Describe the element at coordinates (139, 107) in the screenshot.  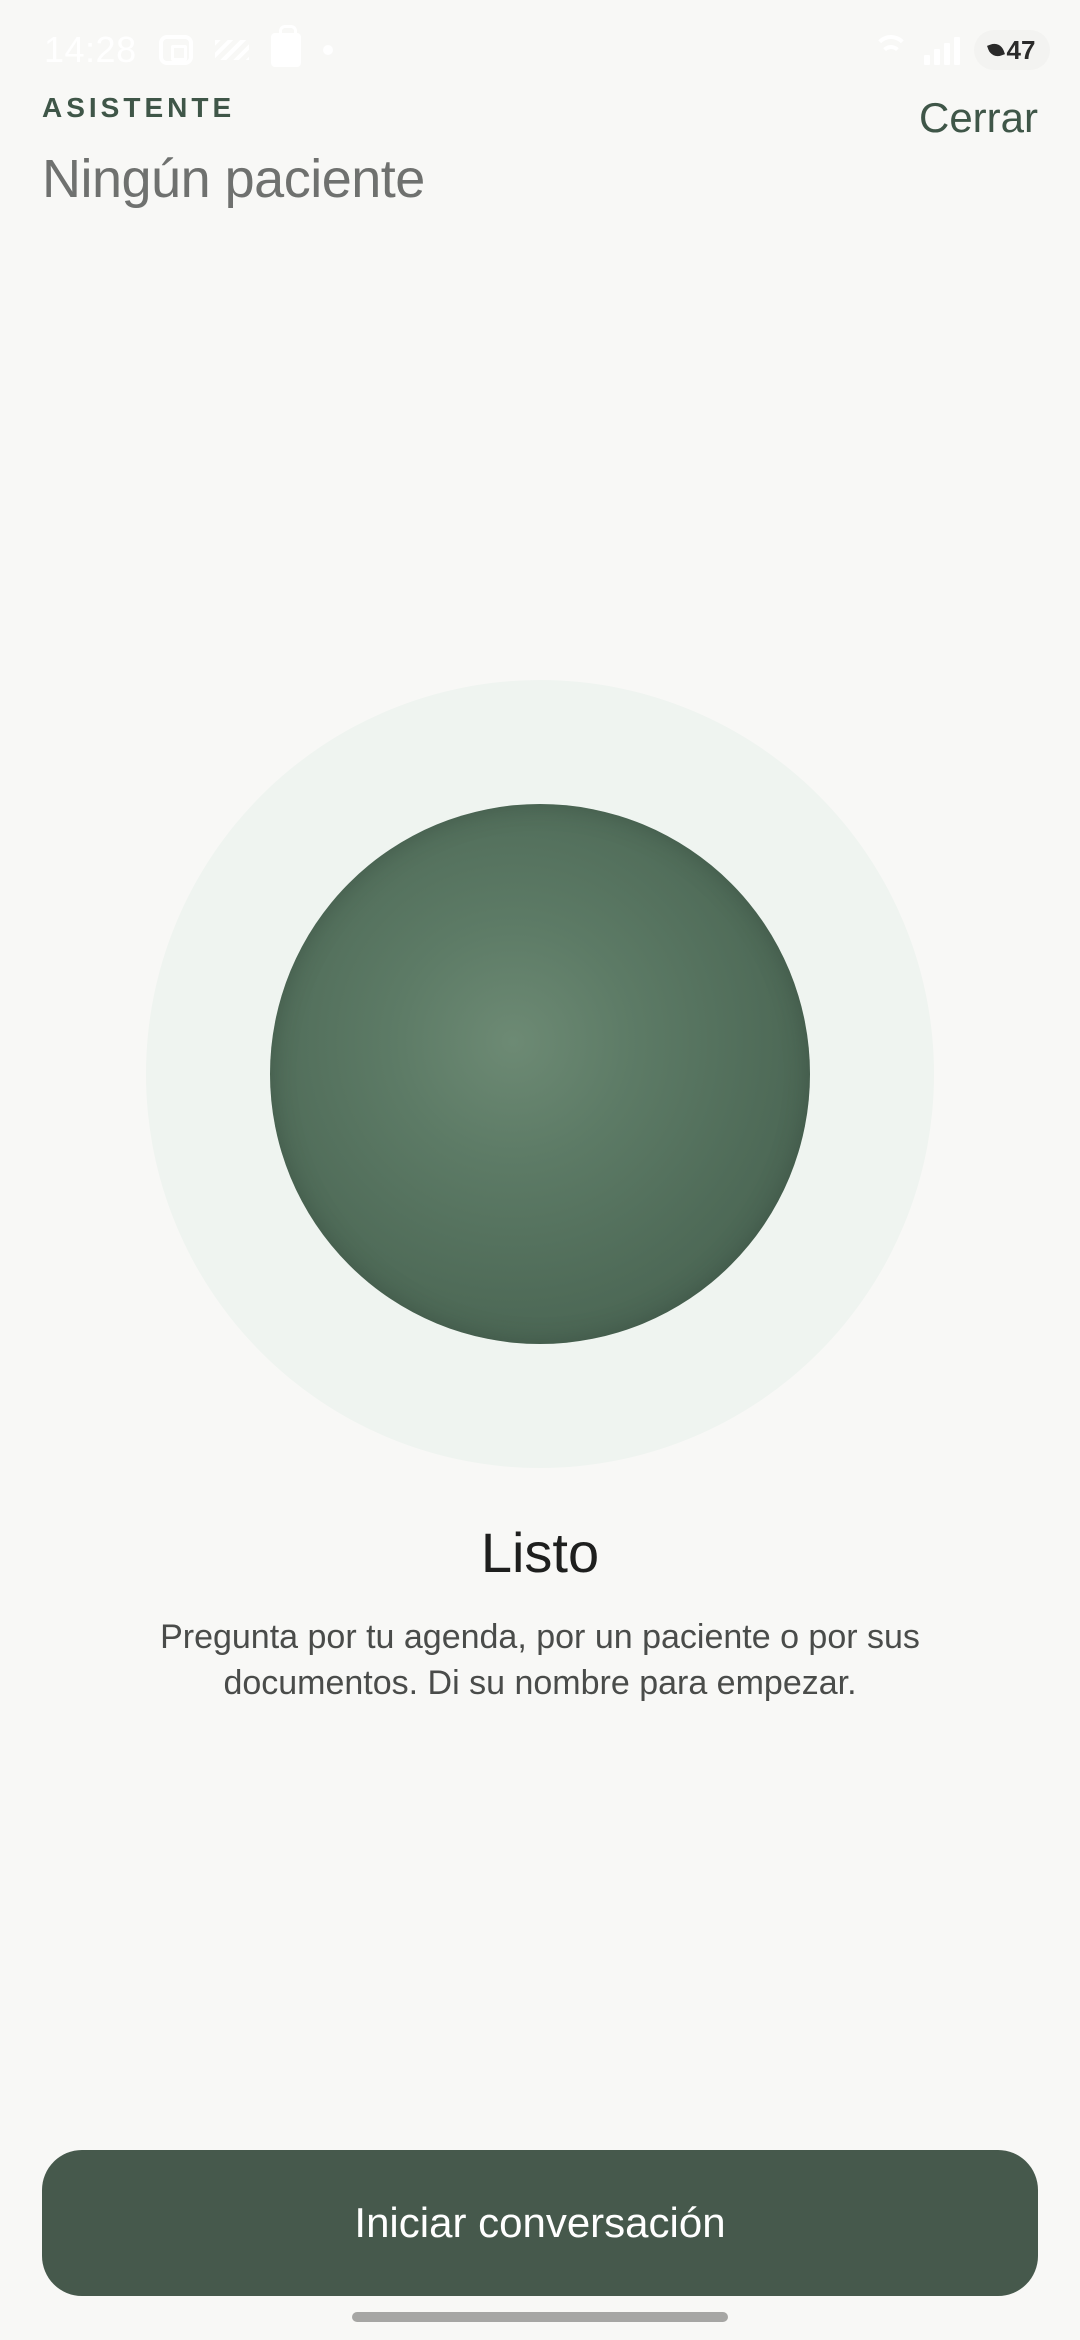
I see `section-eyebrow: ASISTENTE` at that location.